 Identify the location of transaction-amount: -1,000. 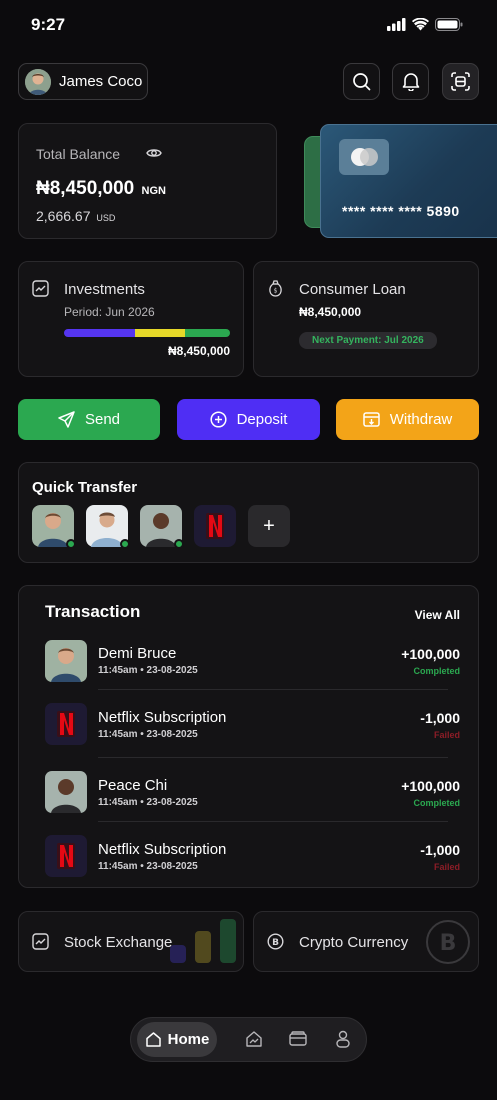
(440, 718).